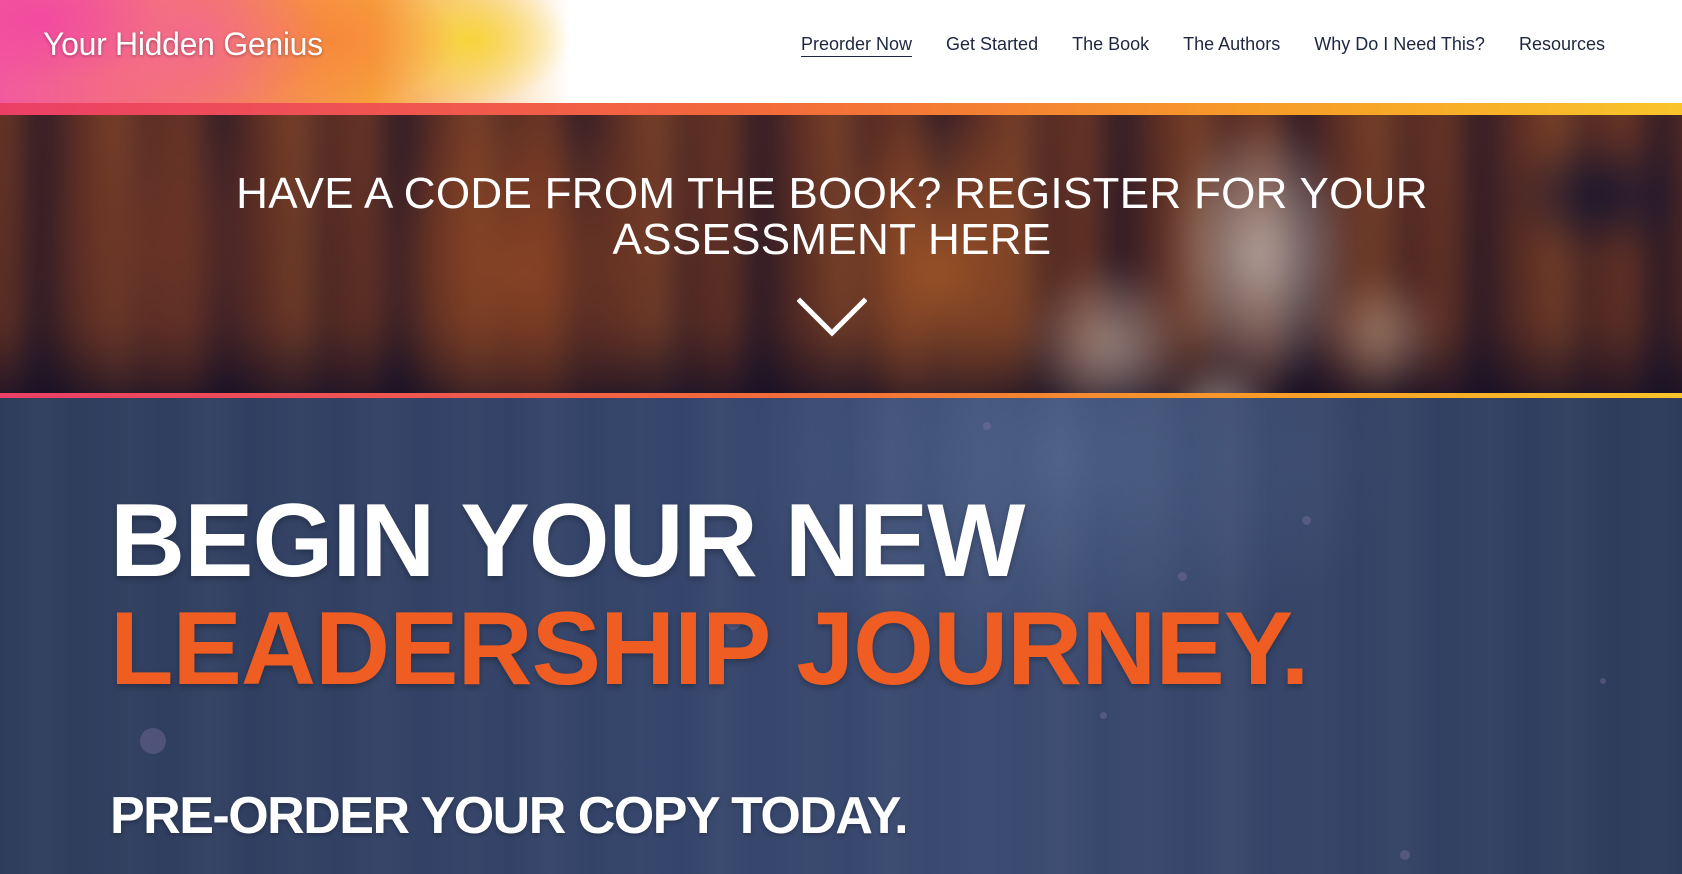 Image resolution: width=1682 pixels, height=874 pixels. I want to click on nav-item-label: The Authors, so click(1232, 44).